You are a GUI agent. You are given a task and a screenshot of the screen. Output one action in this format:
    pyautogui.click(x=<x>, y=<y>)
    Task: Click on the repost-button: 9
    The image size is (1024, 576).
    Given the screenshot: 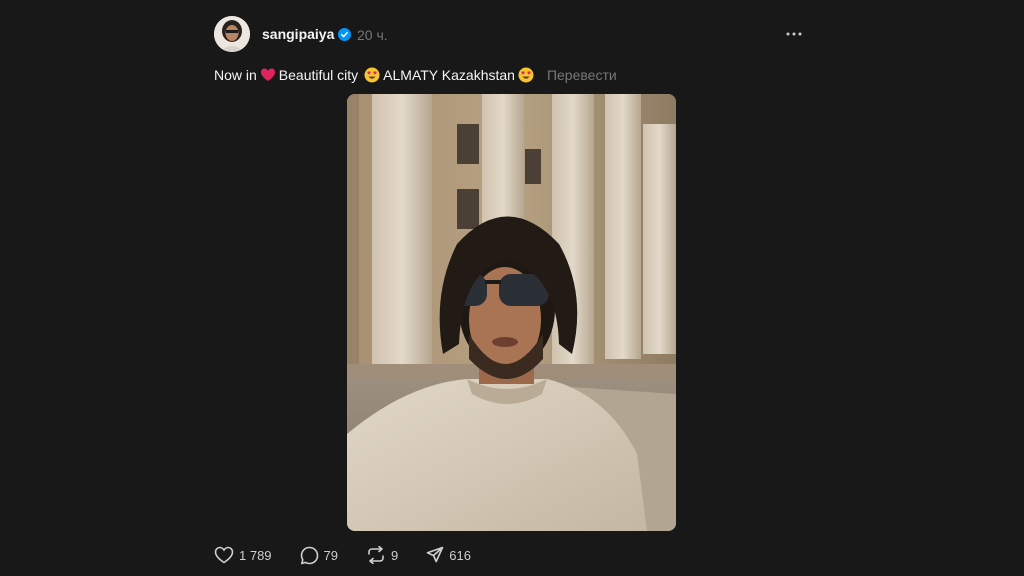 What is the action you would take?
    pyautogui.click(x=382, y=555)
    